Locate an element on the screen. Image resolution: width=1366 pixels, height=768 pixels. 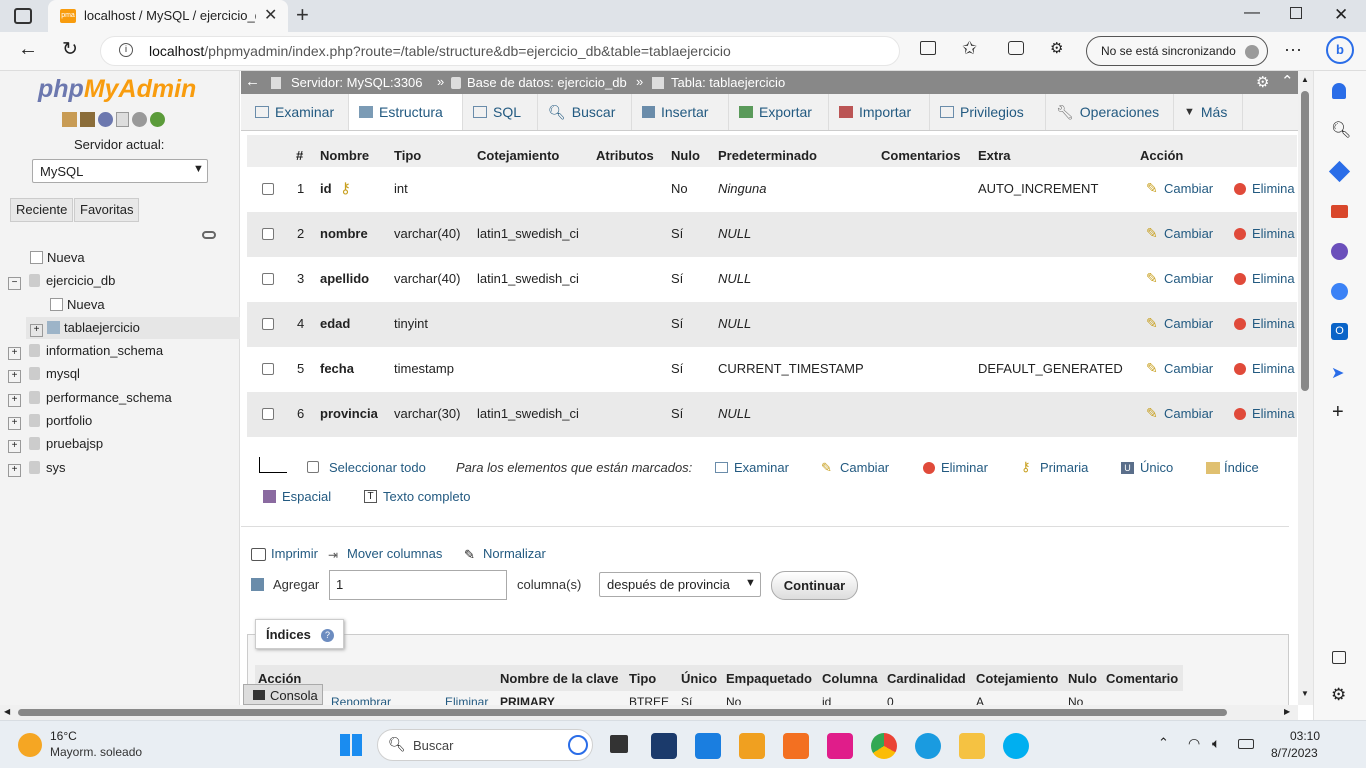
tree-item-portfolio: + portfolio is located at coordinates (50, 421).